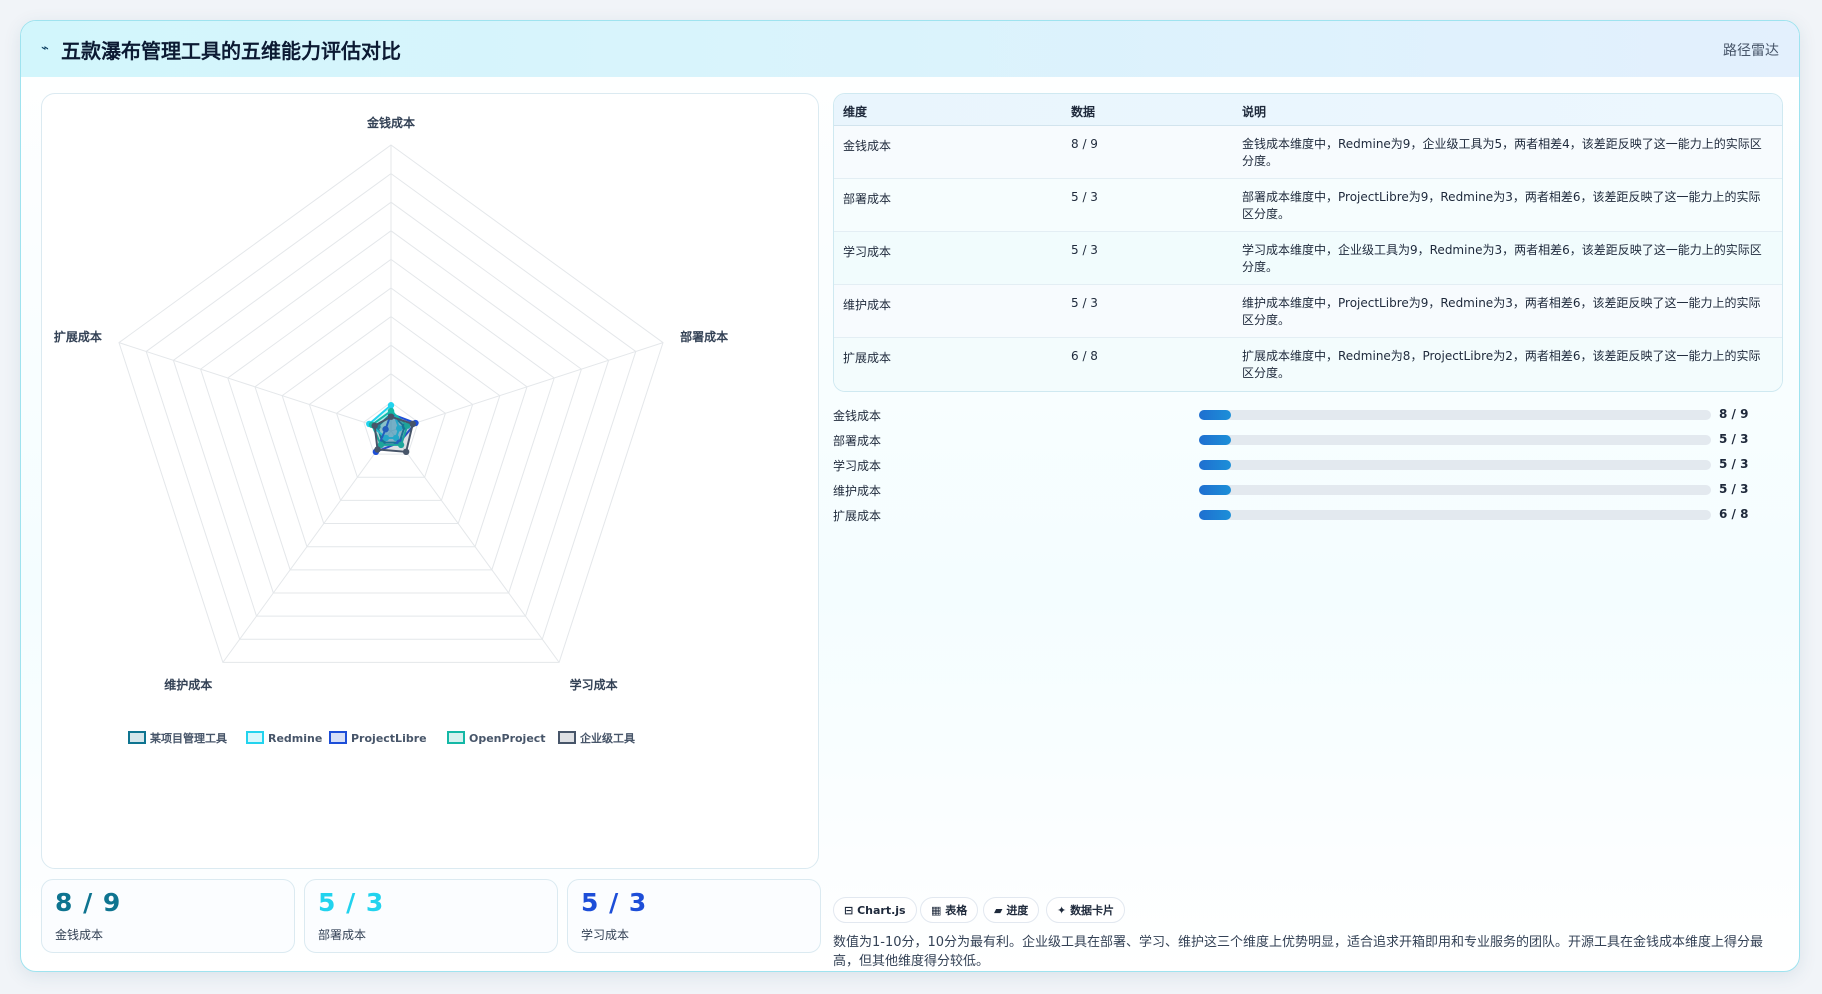 This screenshot has height=994, width=1822. Describe the element at coordinates (168, 916) in the screenshot. I see `stat-card-money: 8 / 9 金钱成本` at that location.